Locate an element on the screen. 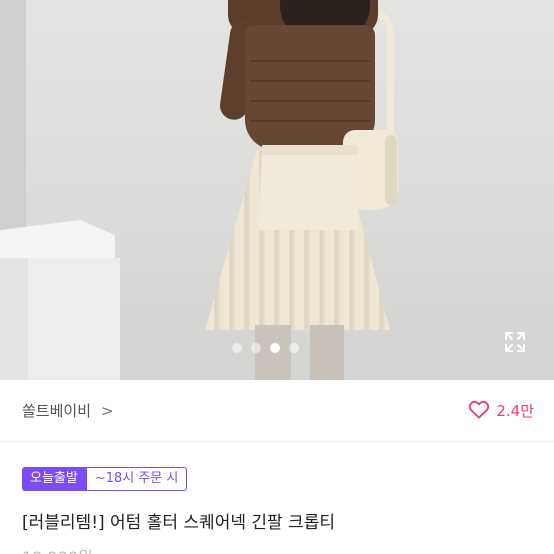 The height and width of the screenshot is (554, 554). model-leg is located at coordinates (327, 352).